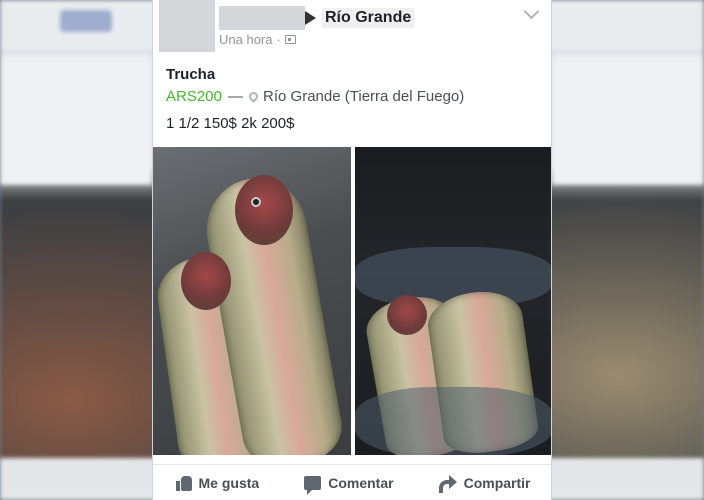  Describe the element at coordinates (253, 96) in the screenshot. I see `location-pin-icon` at that location.